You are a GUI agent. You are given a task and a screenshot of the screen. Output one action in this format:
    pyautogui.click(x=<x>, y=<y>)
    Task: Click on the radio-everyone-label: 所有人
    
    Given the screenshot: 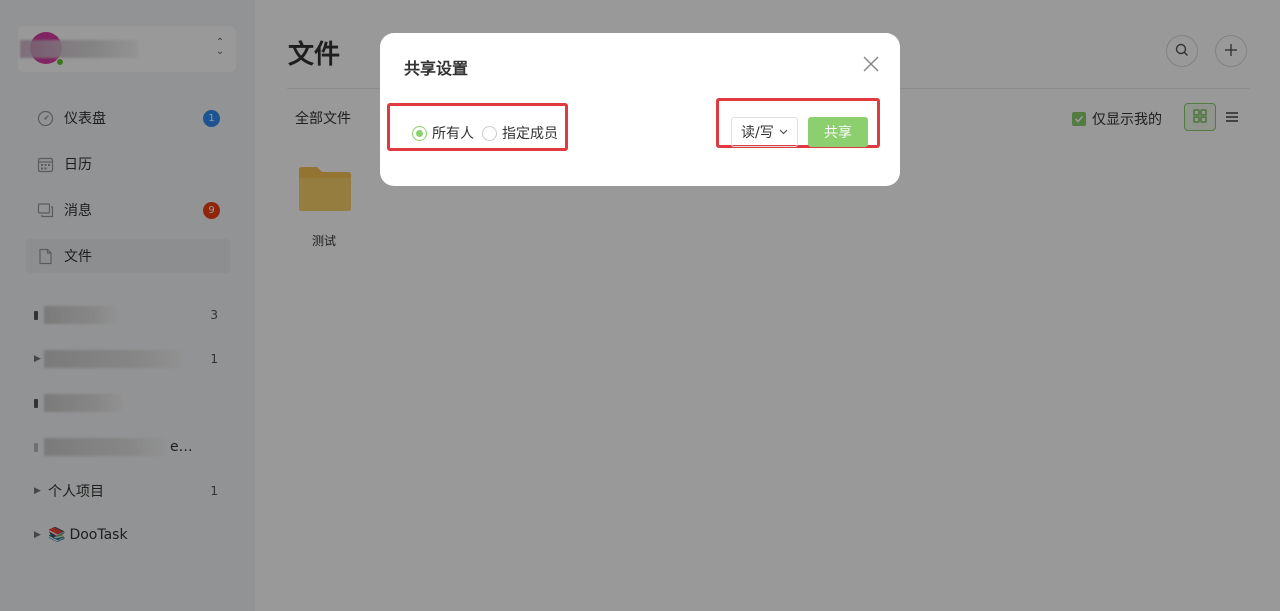 What is the action you would take?
    pyautogui.click(x=453, y=133)
    